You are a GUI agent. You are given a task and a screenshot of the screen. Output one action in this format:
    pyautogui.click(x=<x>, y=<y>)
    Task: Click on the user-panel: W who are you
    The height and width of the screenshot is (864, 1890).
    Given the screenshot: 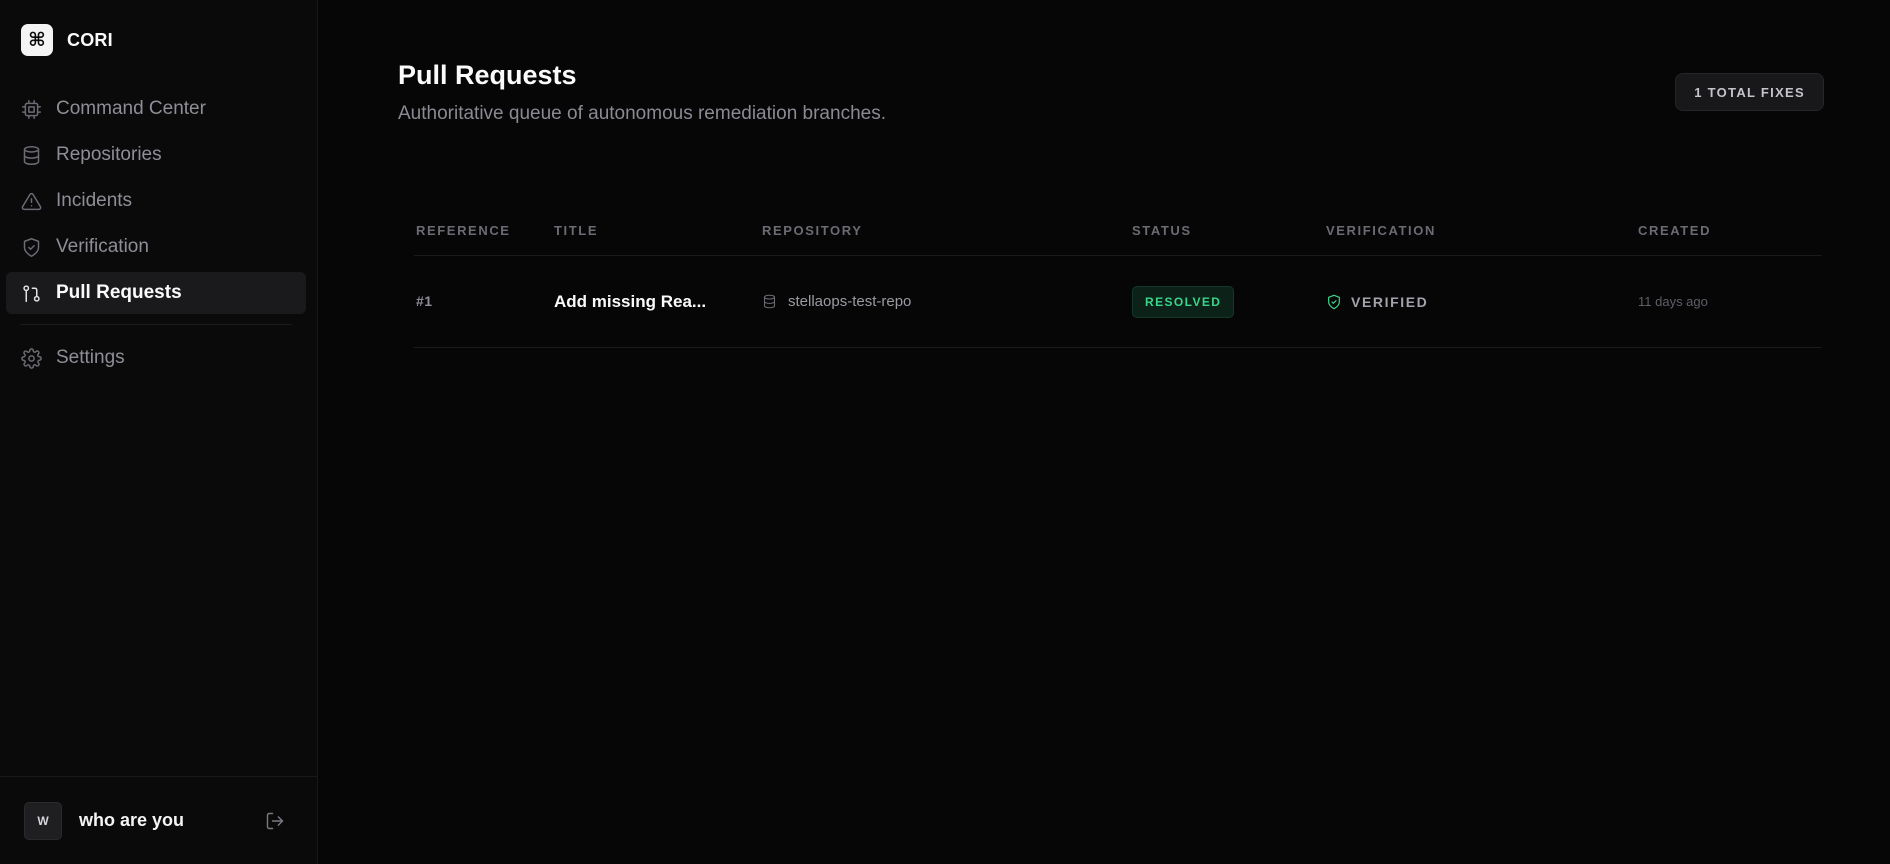 What is the action you would take?
    pyautogui.click(x=158, y=820)
    